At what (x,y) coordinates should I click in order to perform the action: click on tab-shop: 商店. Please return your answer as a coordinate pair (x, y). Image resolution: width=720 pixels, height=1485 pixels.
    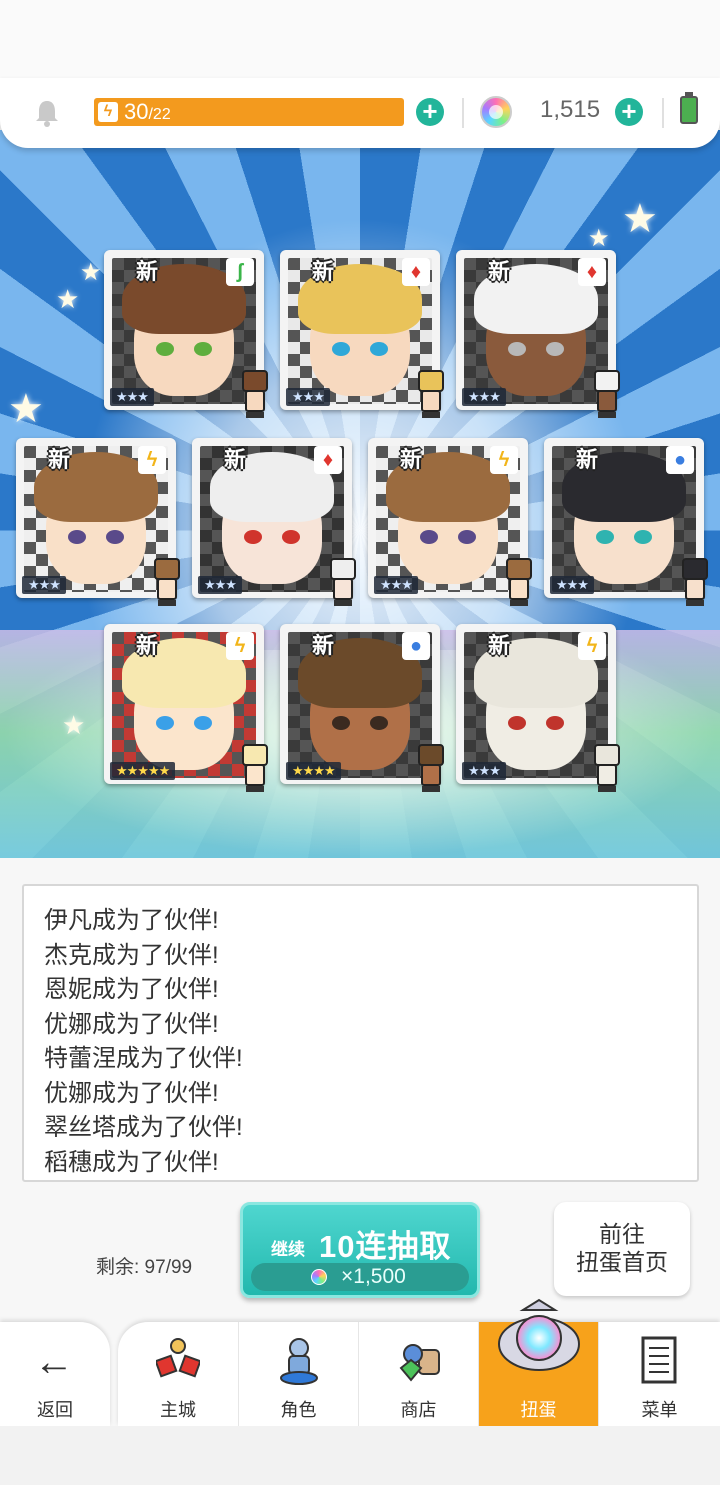
    Looking at the image, I should click on (418, 1374).